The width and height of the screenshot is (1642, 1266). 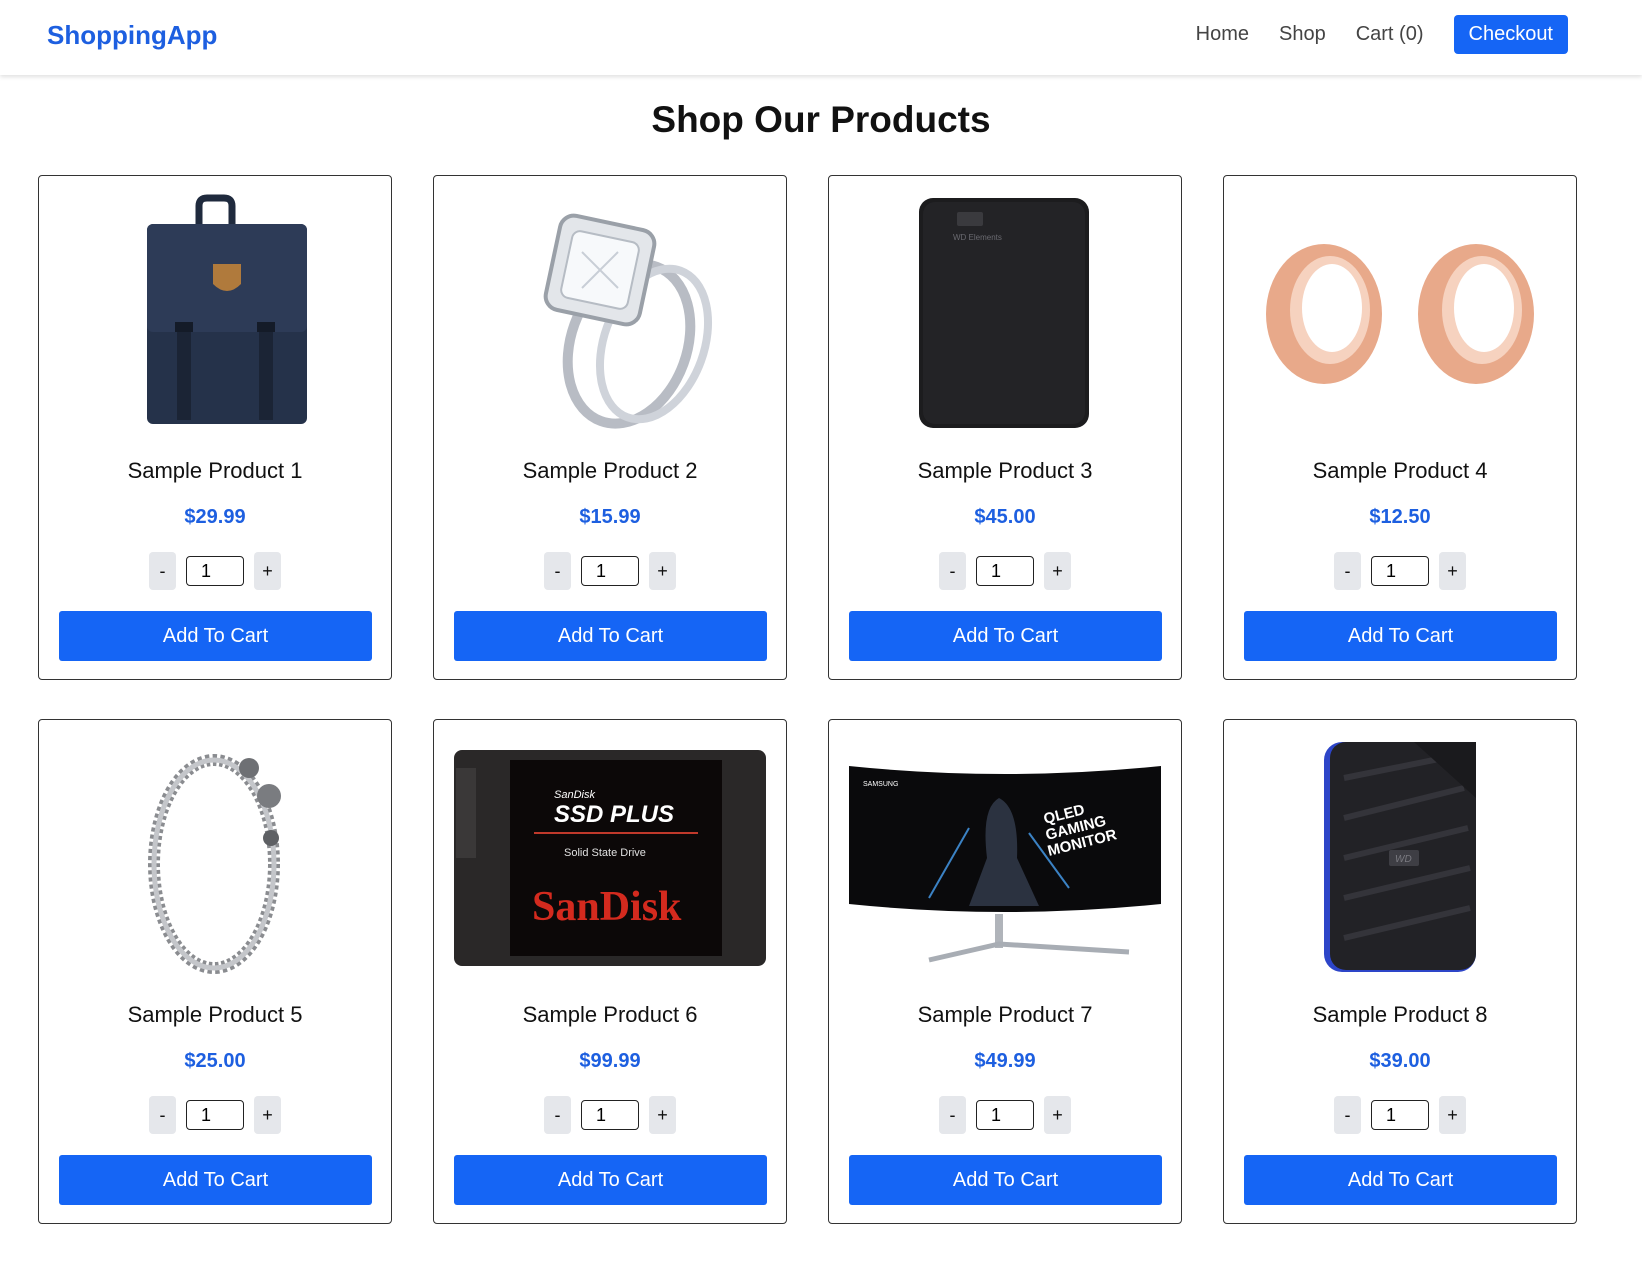 I want to click on backpack-image, so click(x=227, y=309).